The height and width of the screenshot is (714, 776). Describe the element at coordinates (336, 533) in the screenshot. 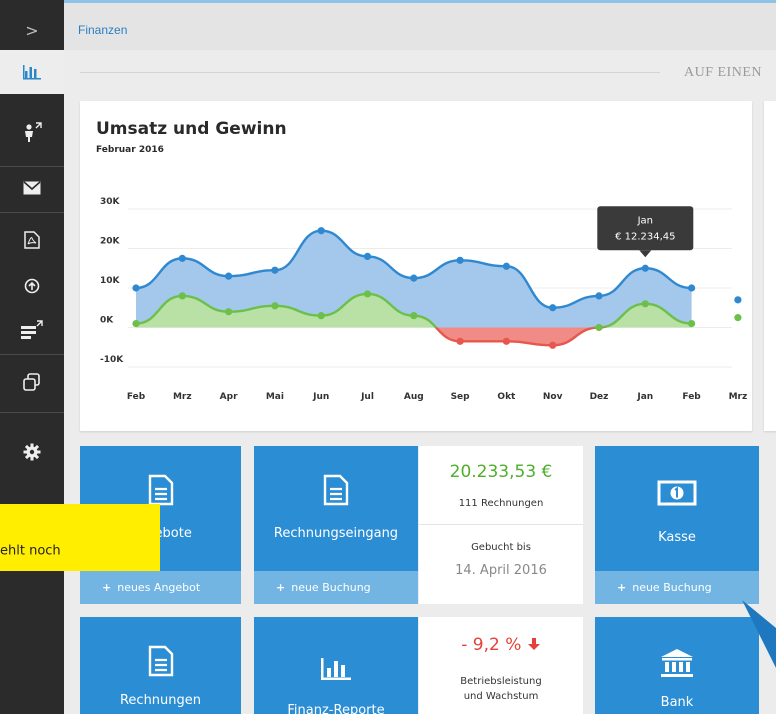

I see `tile-label: Rechnungseingang` at that location.